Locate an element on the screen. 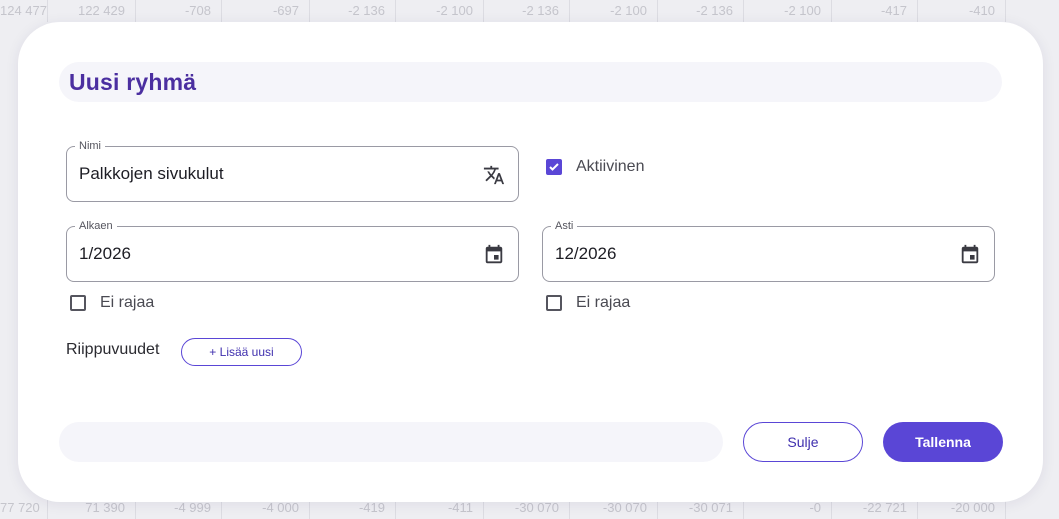 The width and height of the screenshot is (1059, 519). to-date-field: Asti 12/2026 is located at coordinates (768, 250).